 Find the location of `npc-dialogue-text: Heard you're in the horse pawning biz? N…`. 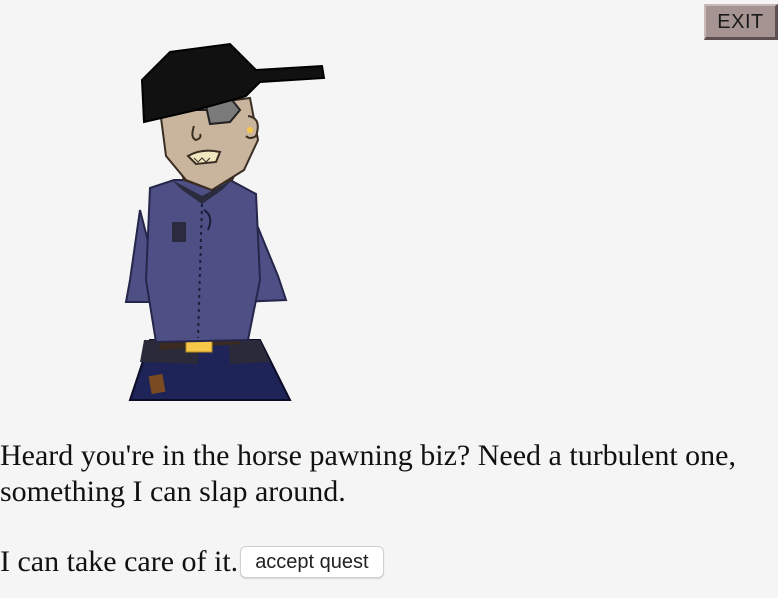

npc-dialogue-text: Heard you're in the horse pawning biz? N… is located at coordinates (368, 473).